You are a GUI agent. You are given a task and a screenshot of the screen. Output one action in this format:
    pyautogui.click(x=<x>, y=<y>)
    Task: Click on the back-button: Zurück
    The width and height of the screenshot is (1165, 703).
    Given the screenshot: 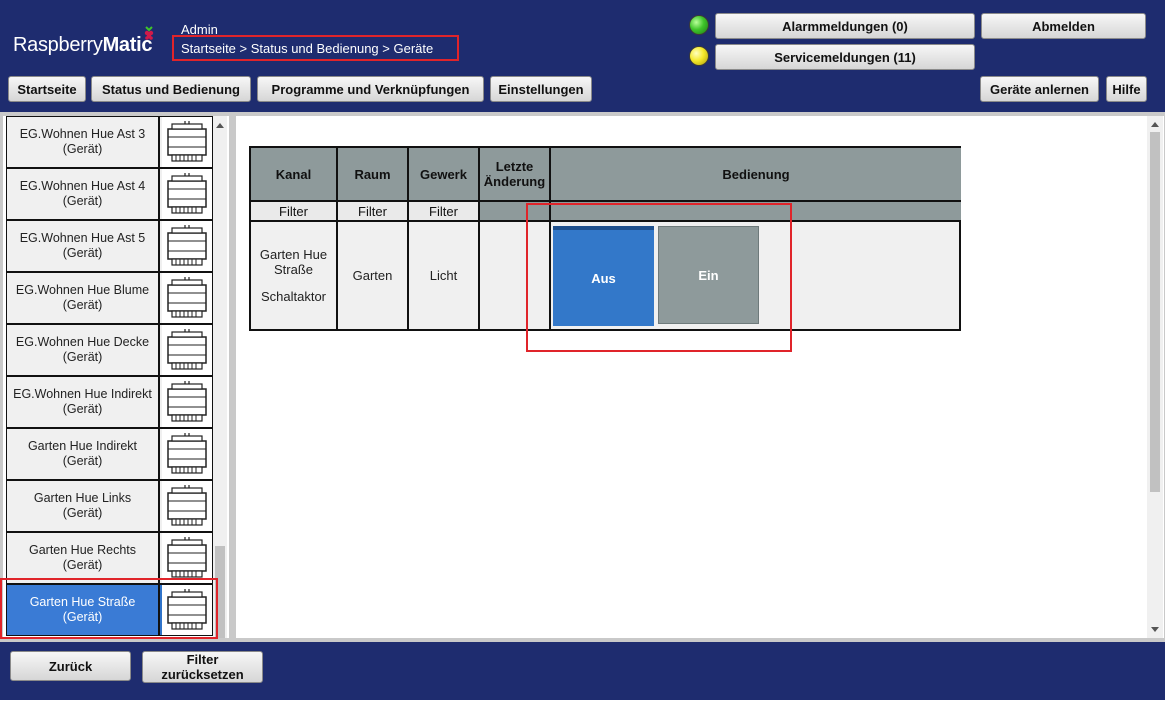 What is the action you would take?
    pyautogui.click(x=70, y=666)
    